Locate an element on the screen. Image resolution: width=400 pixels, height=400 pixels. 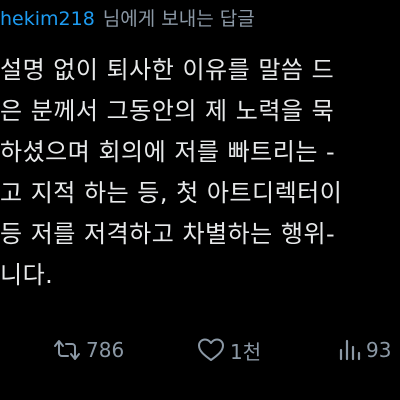
heart-icon is located at coordinates (211, 349).